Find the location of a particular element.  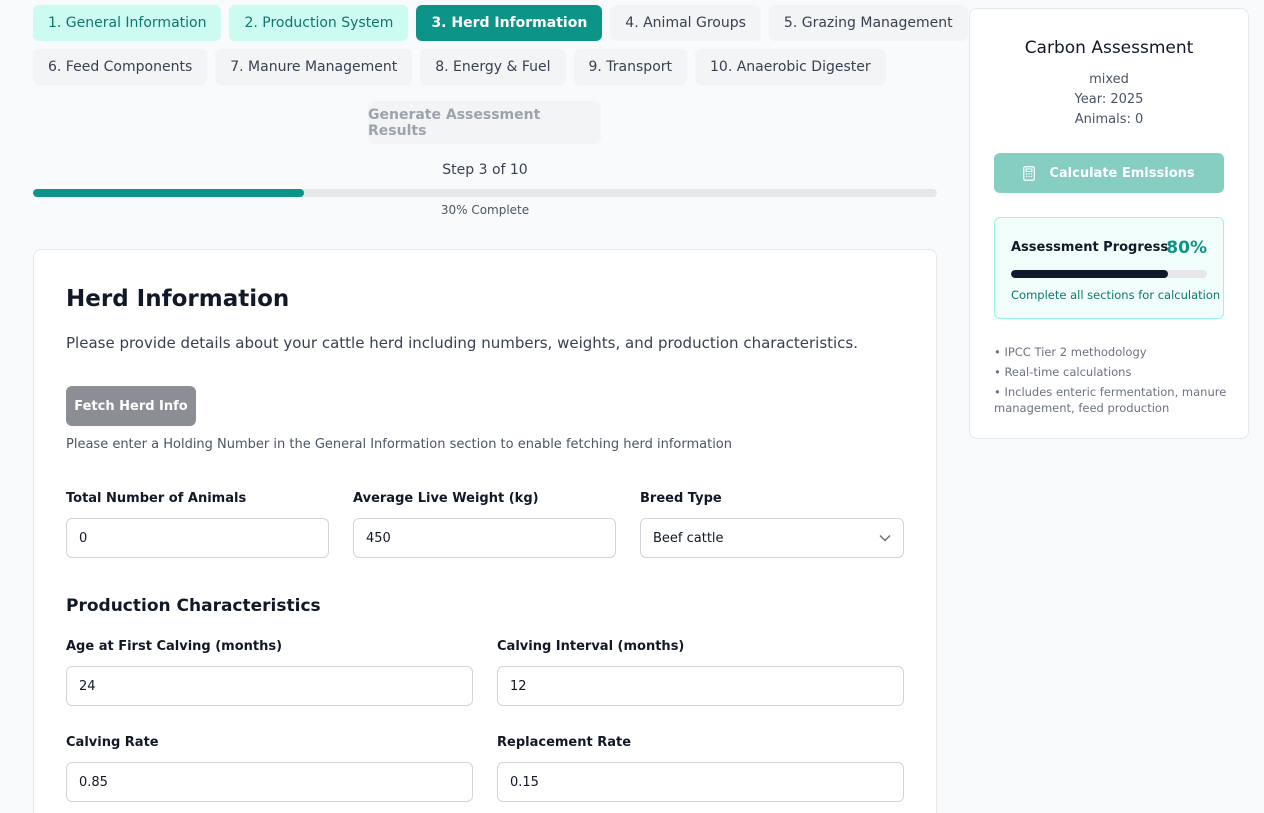

note-item: • Real-time calculations is located at coordinates (1063, 372).